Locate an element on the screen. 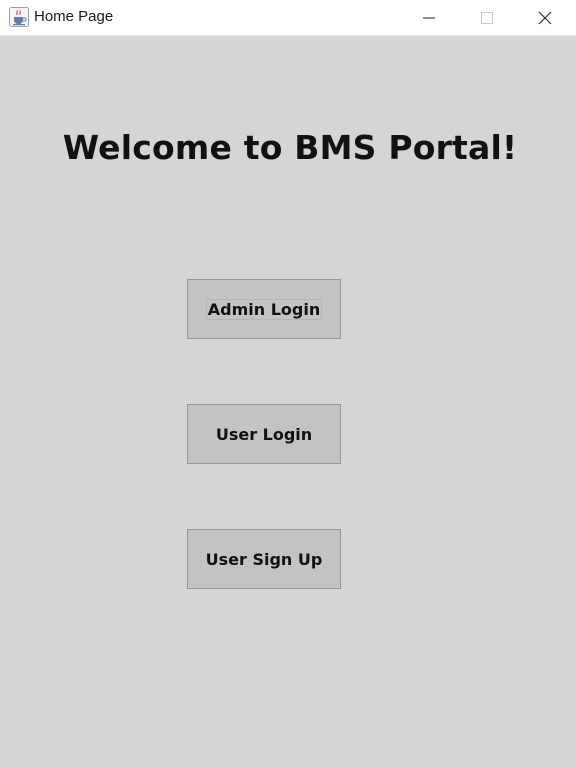 The width and height of the screenshot is (576, 768). user-sign-up-label: User Sign Up is located at coordinates (264, 559).